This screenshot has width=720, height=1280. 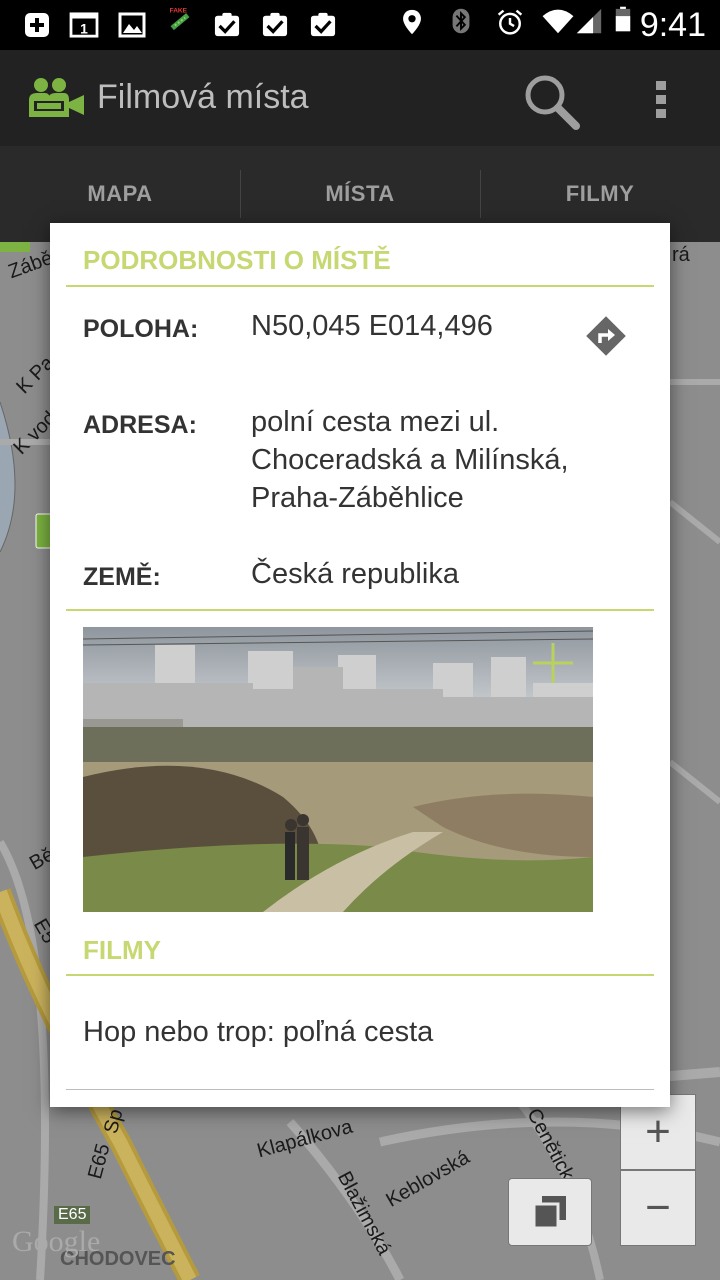 What do you see at coordinates (258, 1032) in the screenshot?
I see `film-list-item: Hop nebo trop: poľná cesta` at bounding box center [258, 1032].